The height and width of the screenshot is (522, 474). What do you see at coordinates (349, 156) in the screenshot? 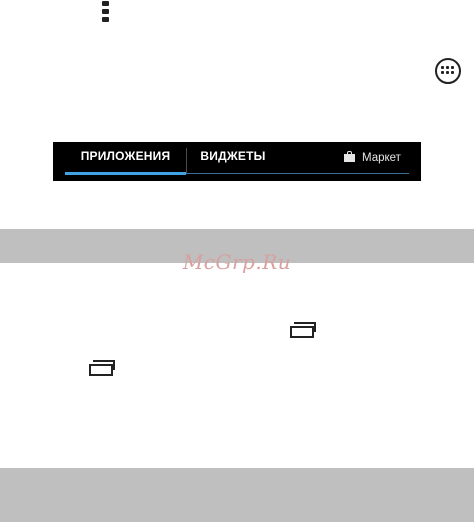
I see `shopping-bag-icon` at bounding box center [349, 156].